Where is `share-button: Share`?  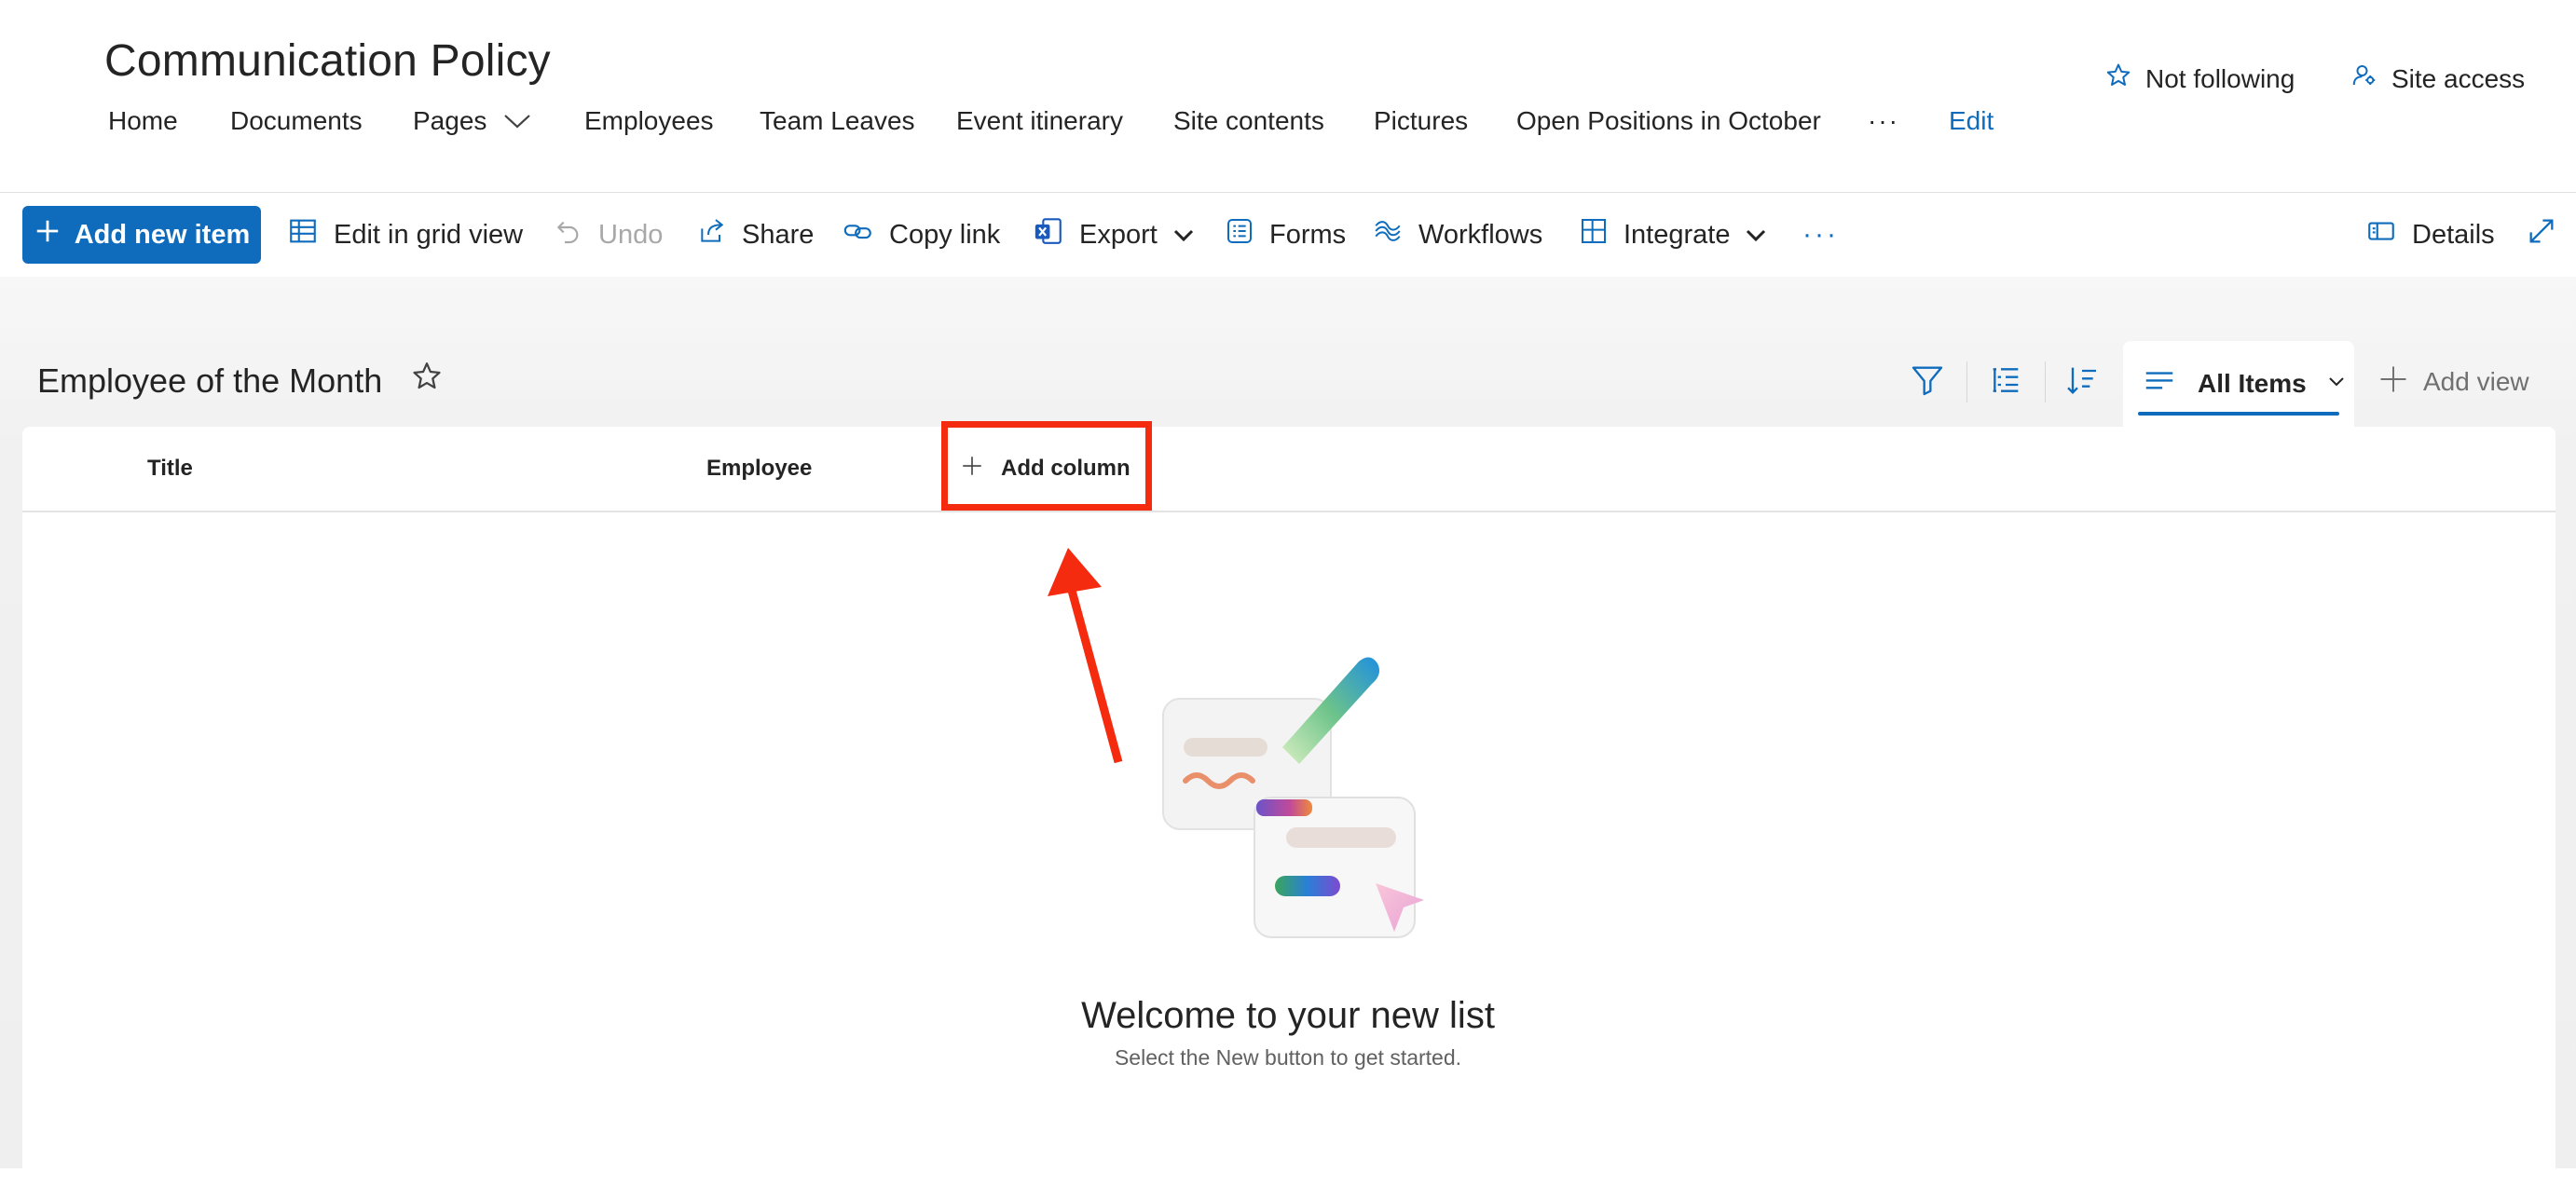 share-button: Share is located at coordinates (755, 235).